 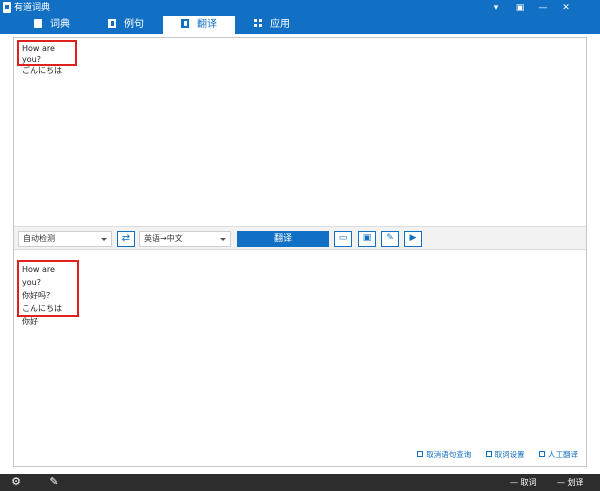 I want to click on status-bar: ⚙ ✎ — 取词 — 划译, so click(x=300, y=482).